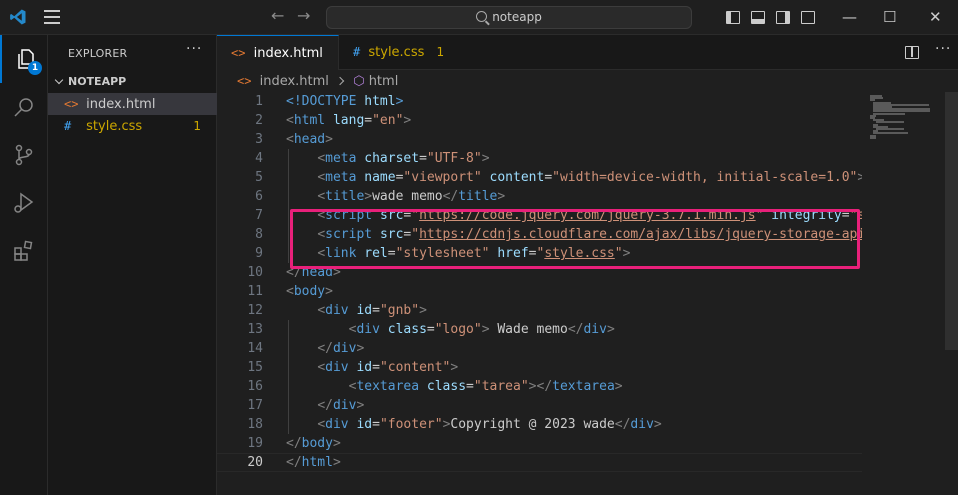  Describe the element at coordinates (24, 107) in the screenshot. I see `search-activity` at that location.